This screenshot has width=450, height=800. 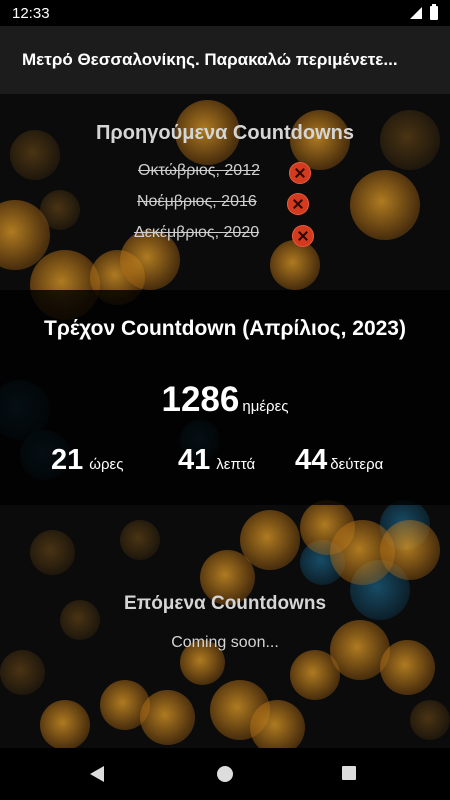 What do you see at coordinates (31, 13) in the screenshot?
I see `status-time: 12:33` at bounding box center [31, 13].